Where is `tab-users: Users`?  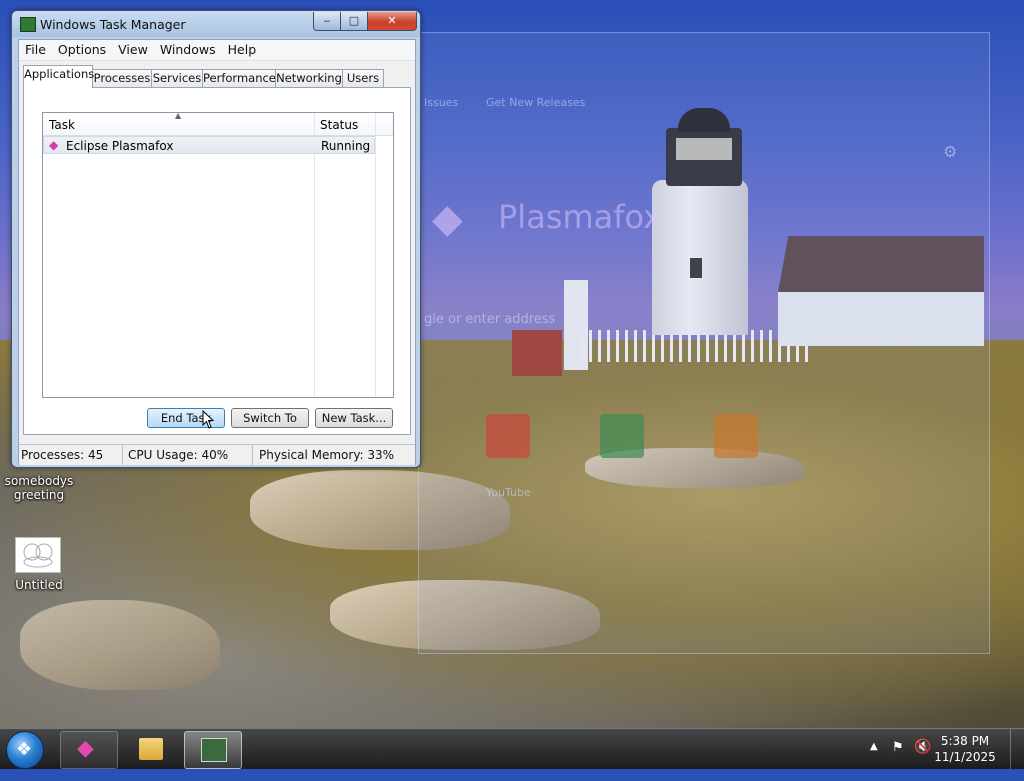
tab-users: Users is located at coordinates (363, 78).